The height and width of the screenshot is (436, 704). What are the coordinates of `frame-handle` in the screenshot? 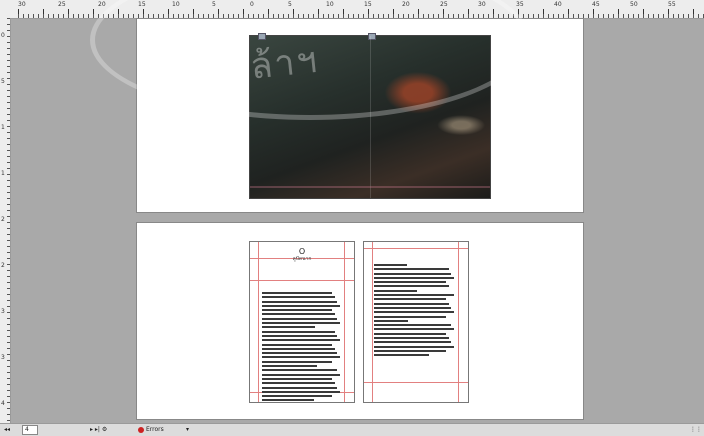 It's located at (262, 36).